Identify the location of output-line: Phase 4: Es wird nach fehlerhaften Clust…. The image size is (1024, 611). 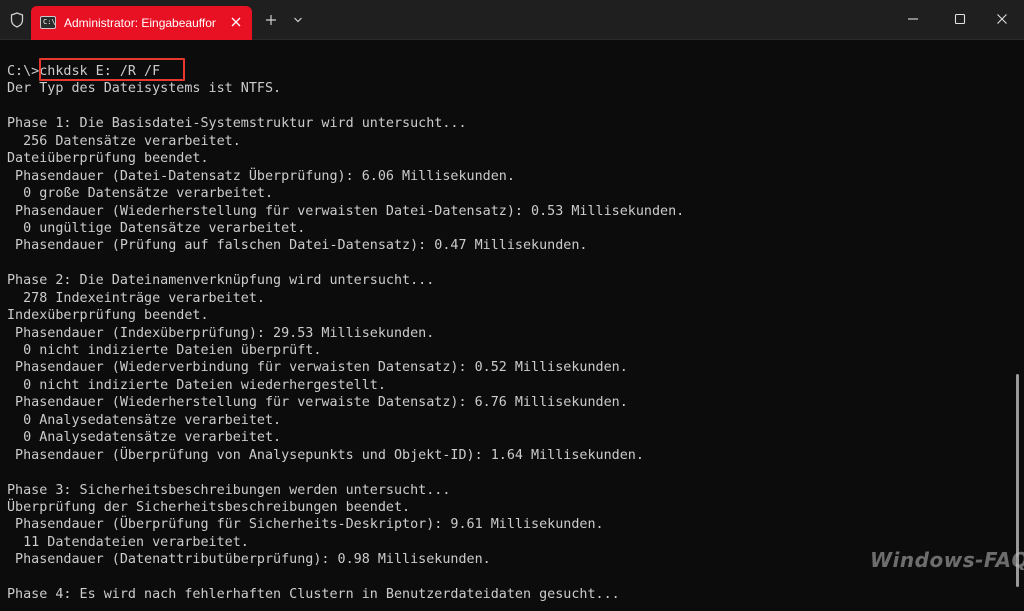
(313, 595).